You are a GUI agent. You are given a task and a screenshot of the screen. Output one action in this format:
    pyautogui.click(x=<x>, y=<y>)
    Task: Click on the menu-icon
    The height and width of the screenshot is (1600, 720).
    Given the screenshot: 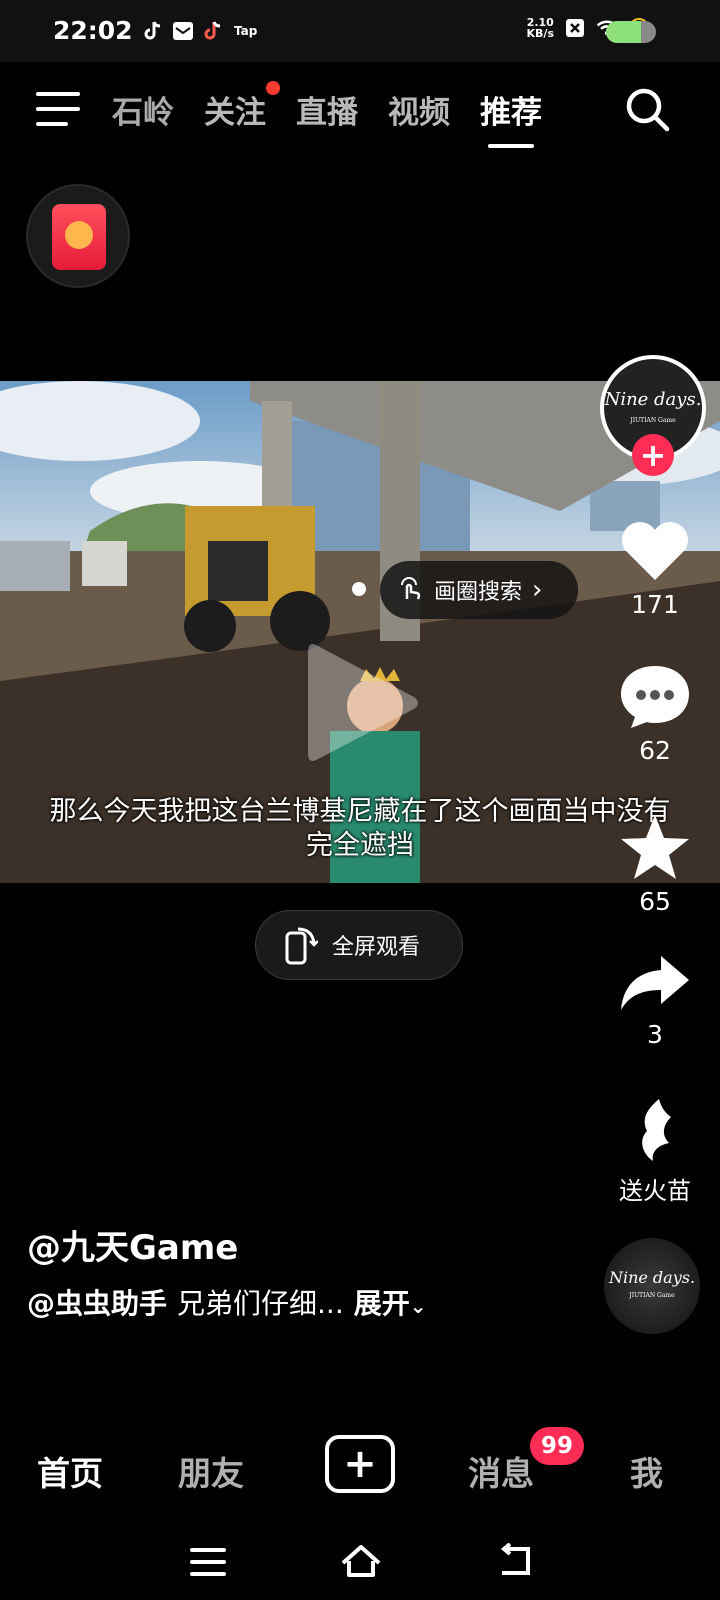 What is the action you would take?
    pyautogui.click(x=58, y=94)
    